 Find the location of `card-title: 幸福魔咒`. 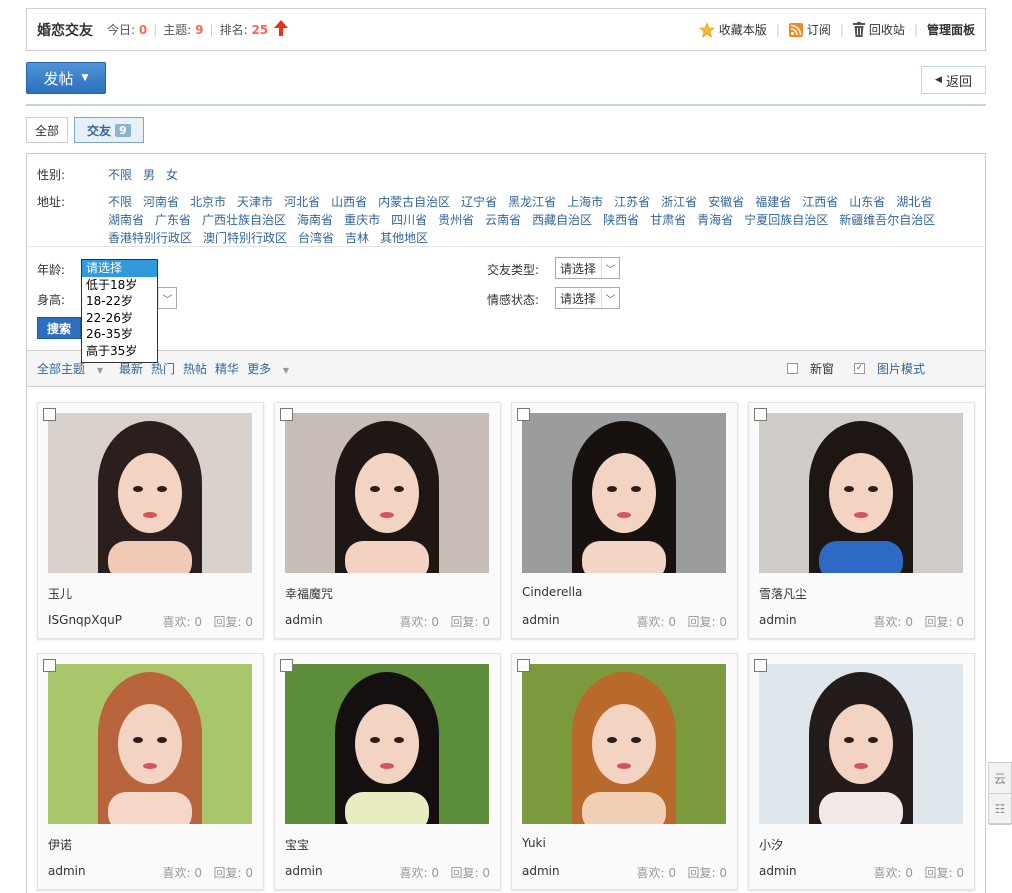

card-title: 幸福魔咒 is located at coordinates (309, 593).